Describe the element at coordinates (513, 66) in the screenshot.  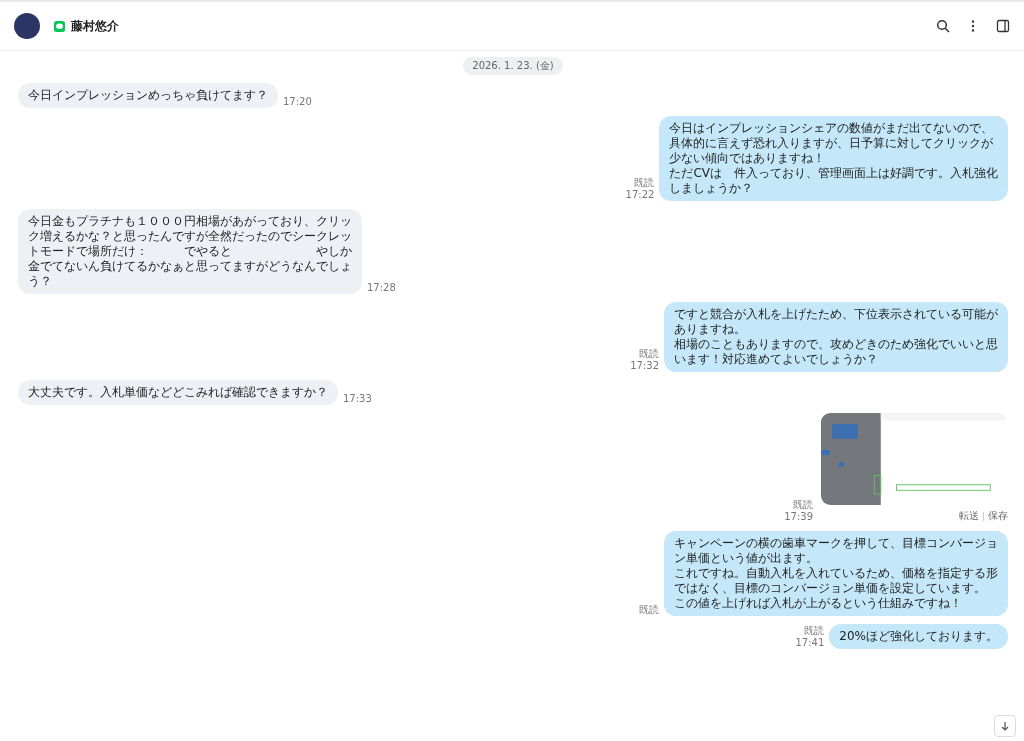
I see `date-chip: 2026. 1. 23. (金)` at that location.